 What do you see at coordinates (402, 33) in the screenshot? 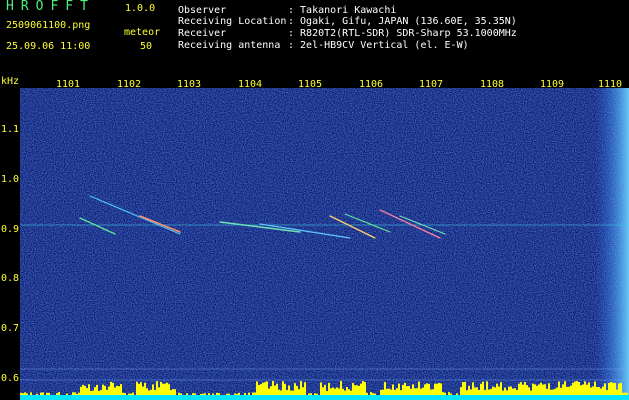
I see `receiver-value: : R820T2(RTL-SDR) SDR-Sharp 53.1000MHz` at bounding box center [402, 33].